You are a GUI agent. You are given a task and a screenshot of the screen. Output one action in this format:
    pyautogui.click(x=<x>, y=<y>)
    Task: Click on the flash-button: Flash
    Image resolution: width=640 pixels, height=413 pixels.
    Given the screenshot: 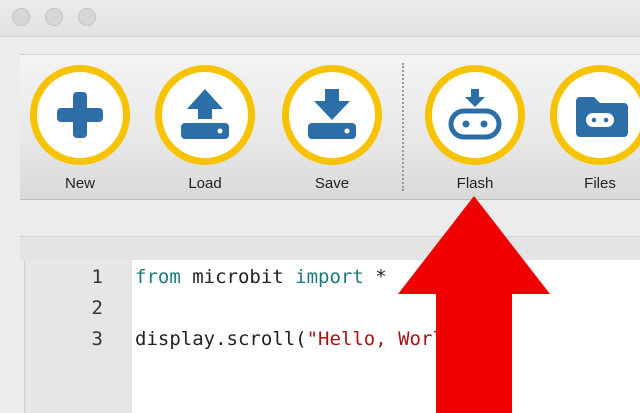 What is the action you would take?
    pyautogui.click(x=475, y=128)
    